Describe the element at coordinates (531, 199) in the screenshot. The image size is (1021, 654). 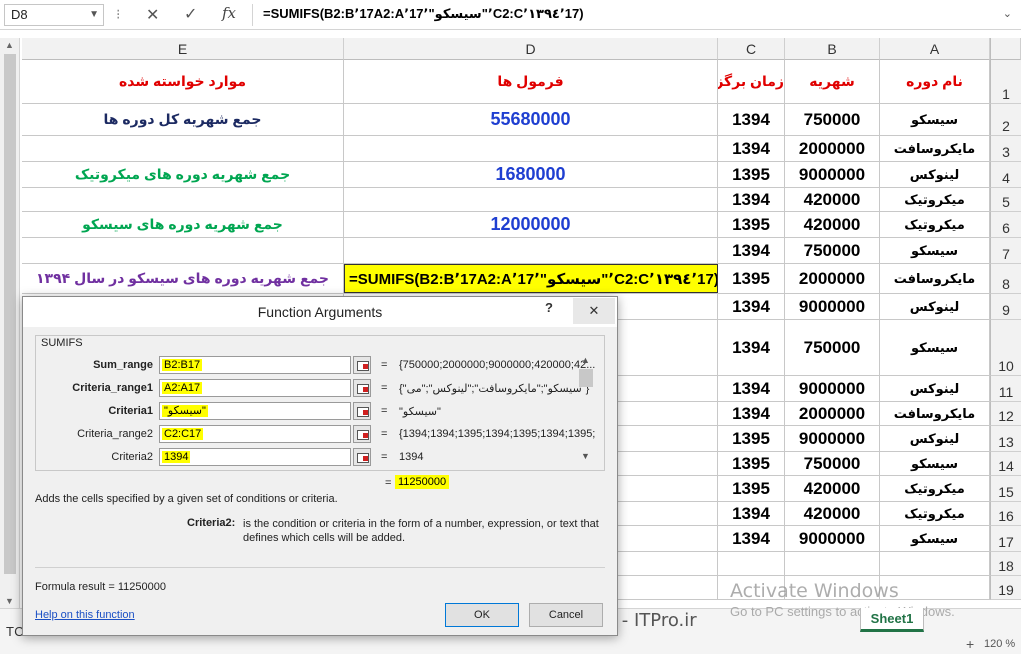
I see `cell-d5` at that location.